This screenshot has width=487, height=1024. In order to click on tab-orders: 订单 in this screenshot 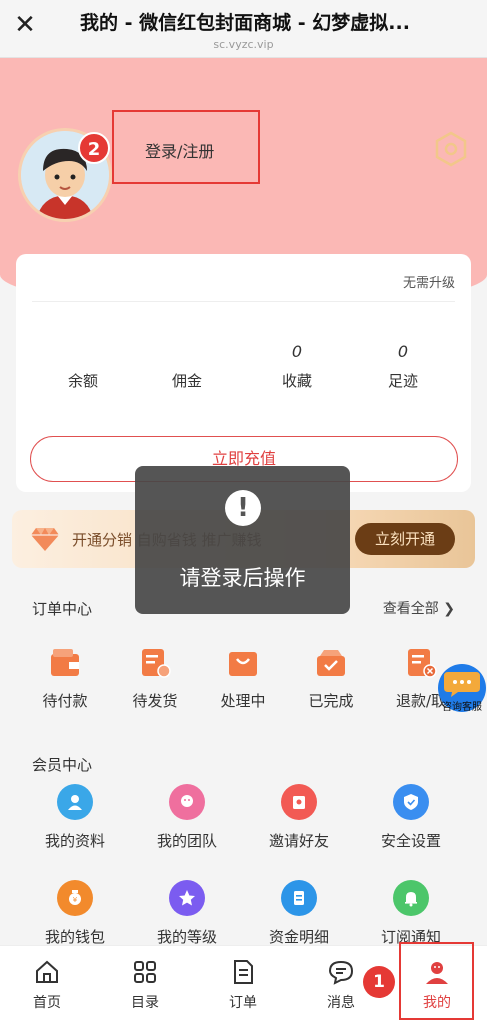, I will do `click(243, 985)`.